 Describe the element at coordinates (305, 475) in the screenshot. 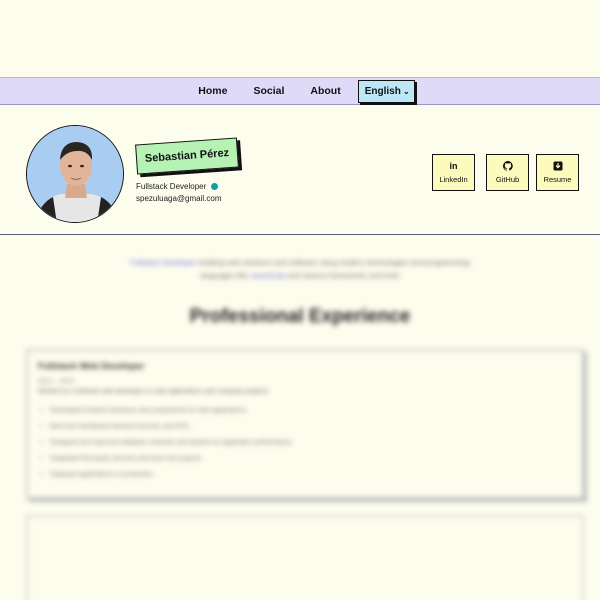

I see `list-item: Deployed applications to production.` at that location.